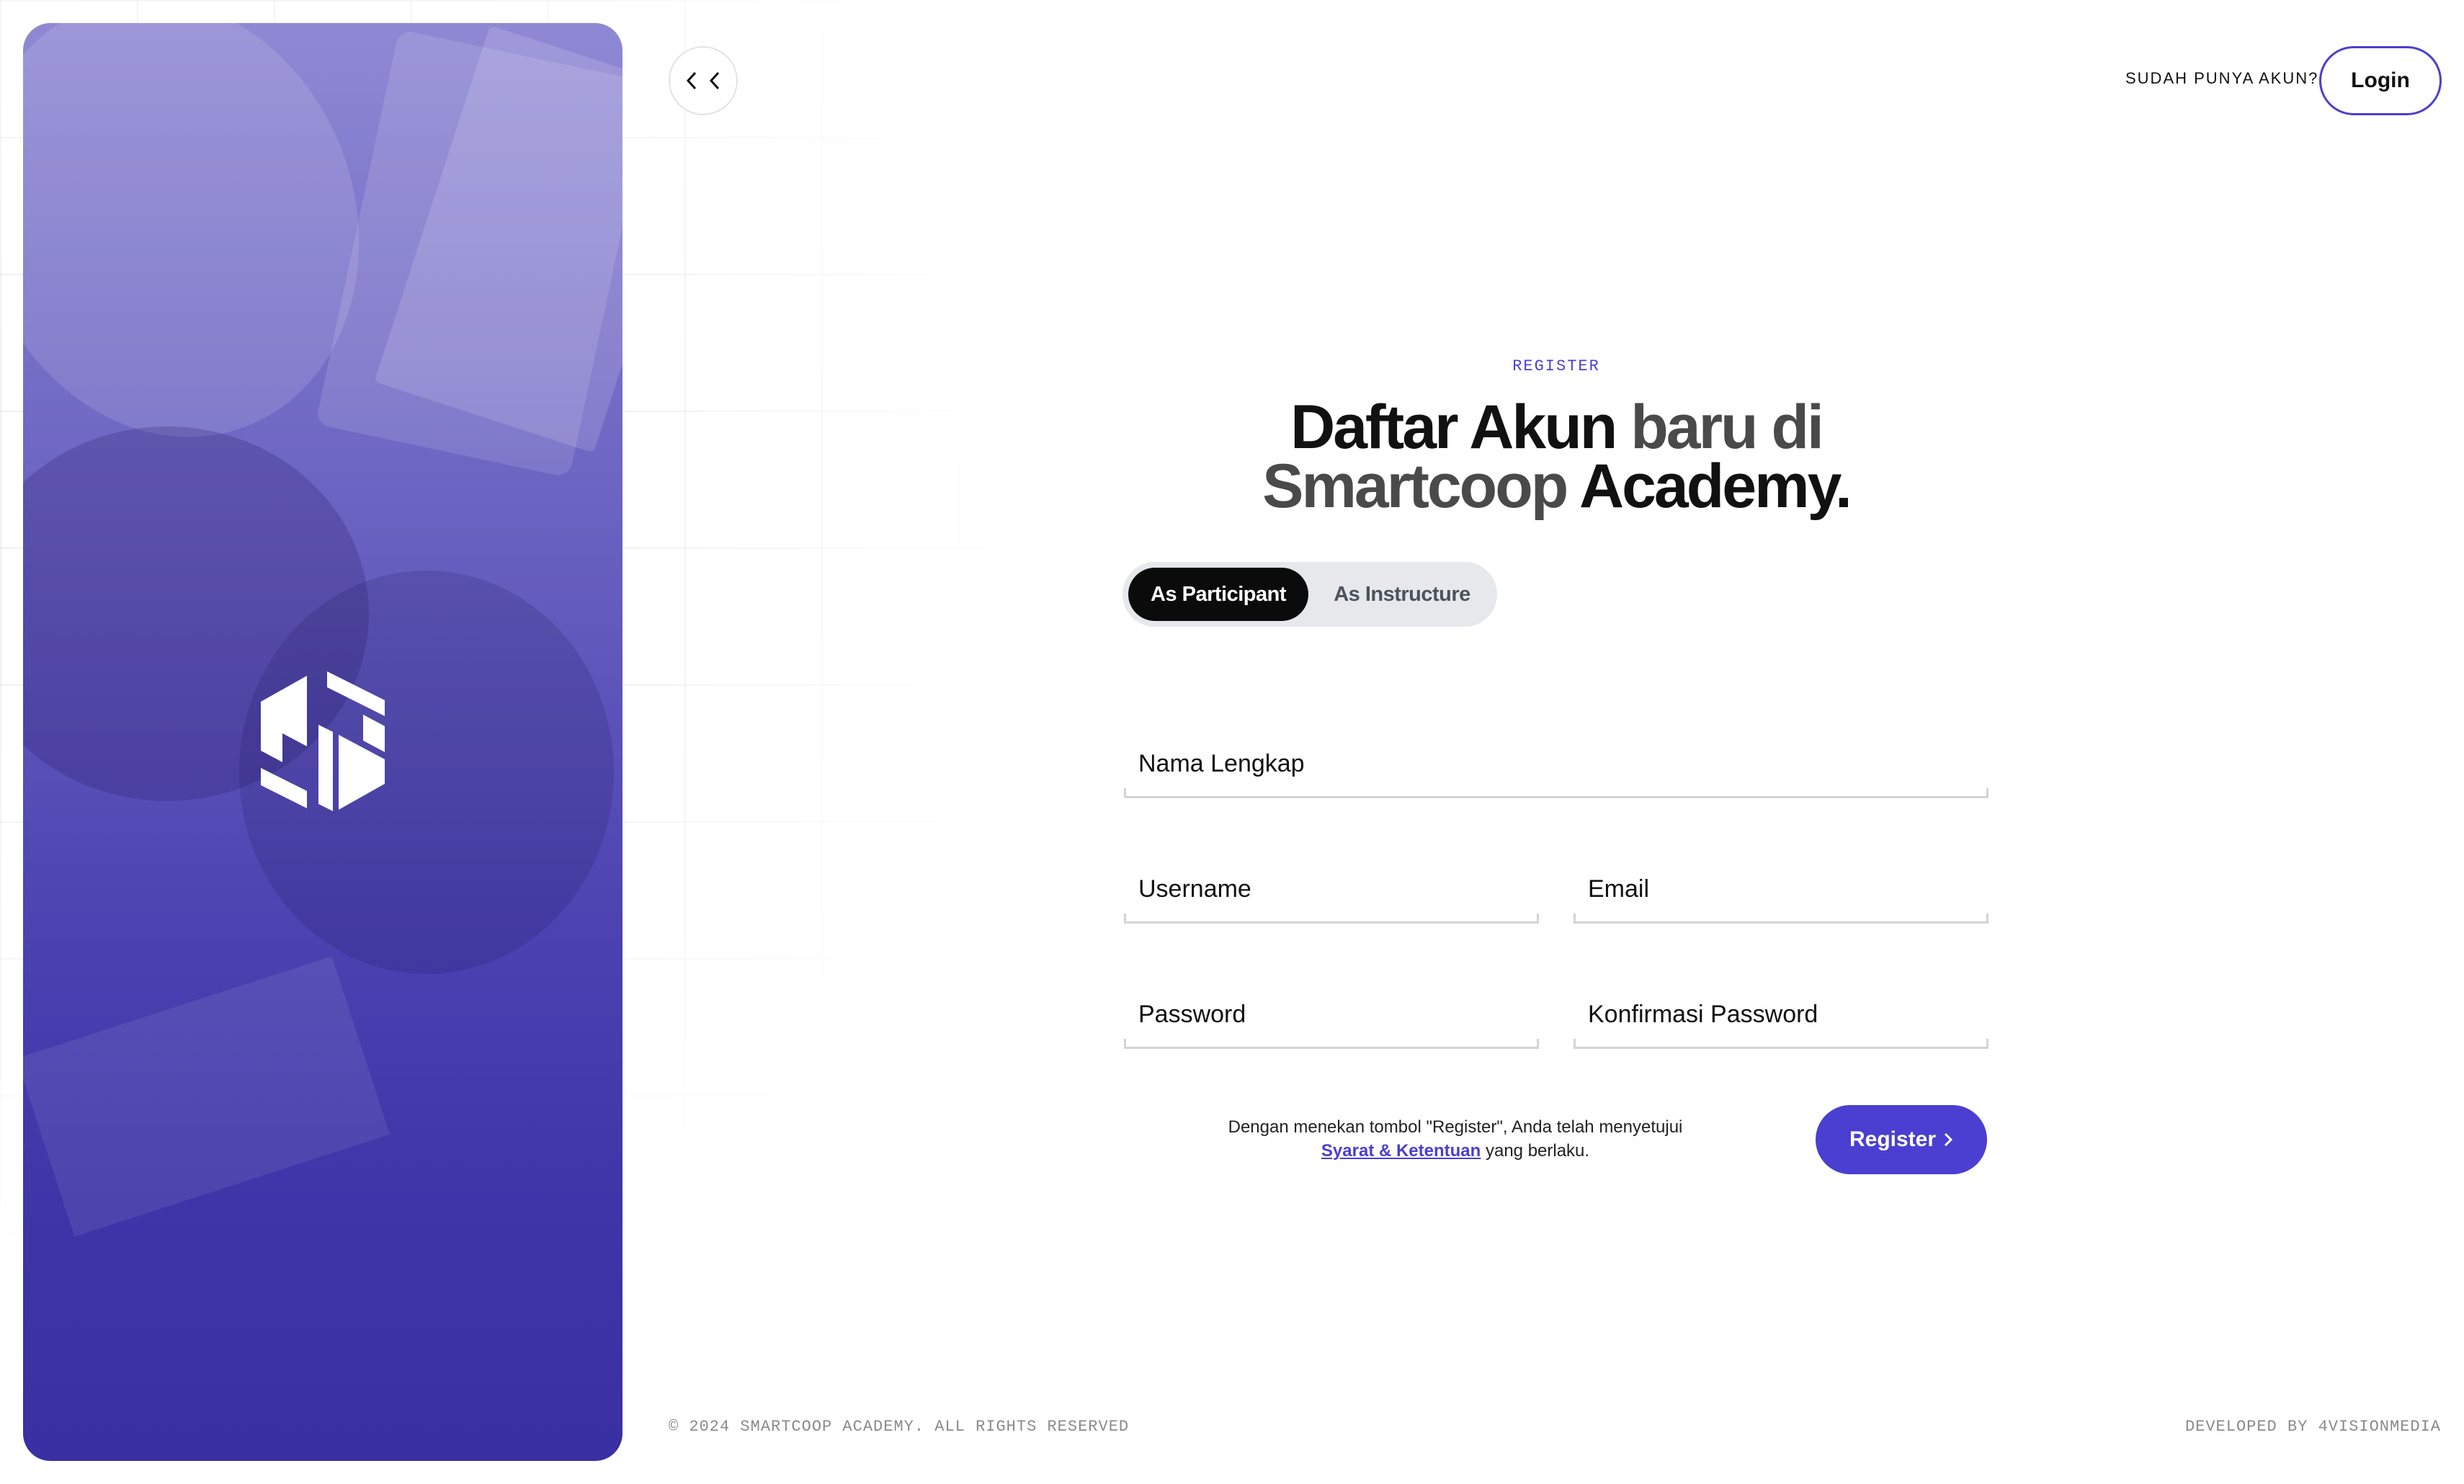  I want to click on login-button: Login, so click(2380, 81).